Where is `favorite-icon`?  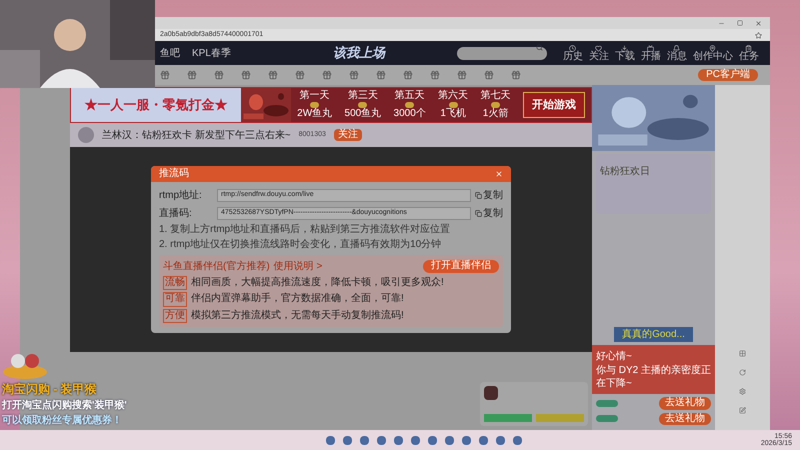
favorite-icon is located at coordinates (758, 35).